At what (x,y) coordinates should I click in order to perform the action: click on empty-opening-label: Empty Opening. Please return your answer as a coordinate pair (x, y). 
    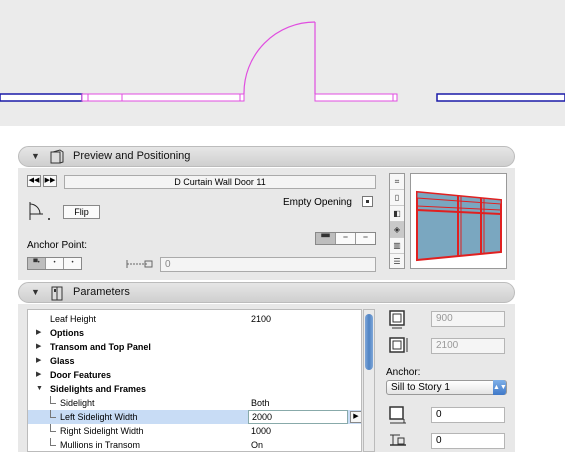
    Looking at the image, I should click on (317, 202).